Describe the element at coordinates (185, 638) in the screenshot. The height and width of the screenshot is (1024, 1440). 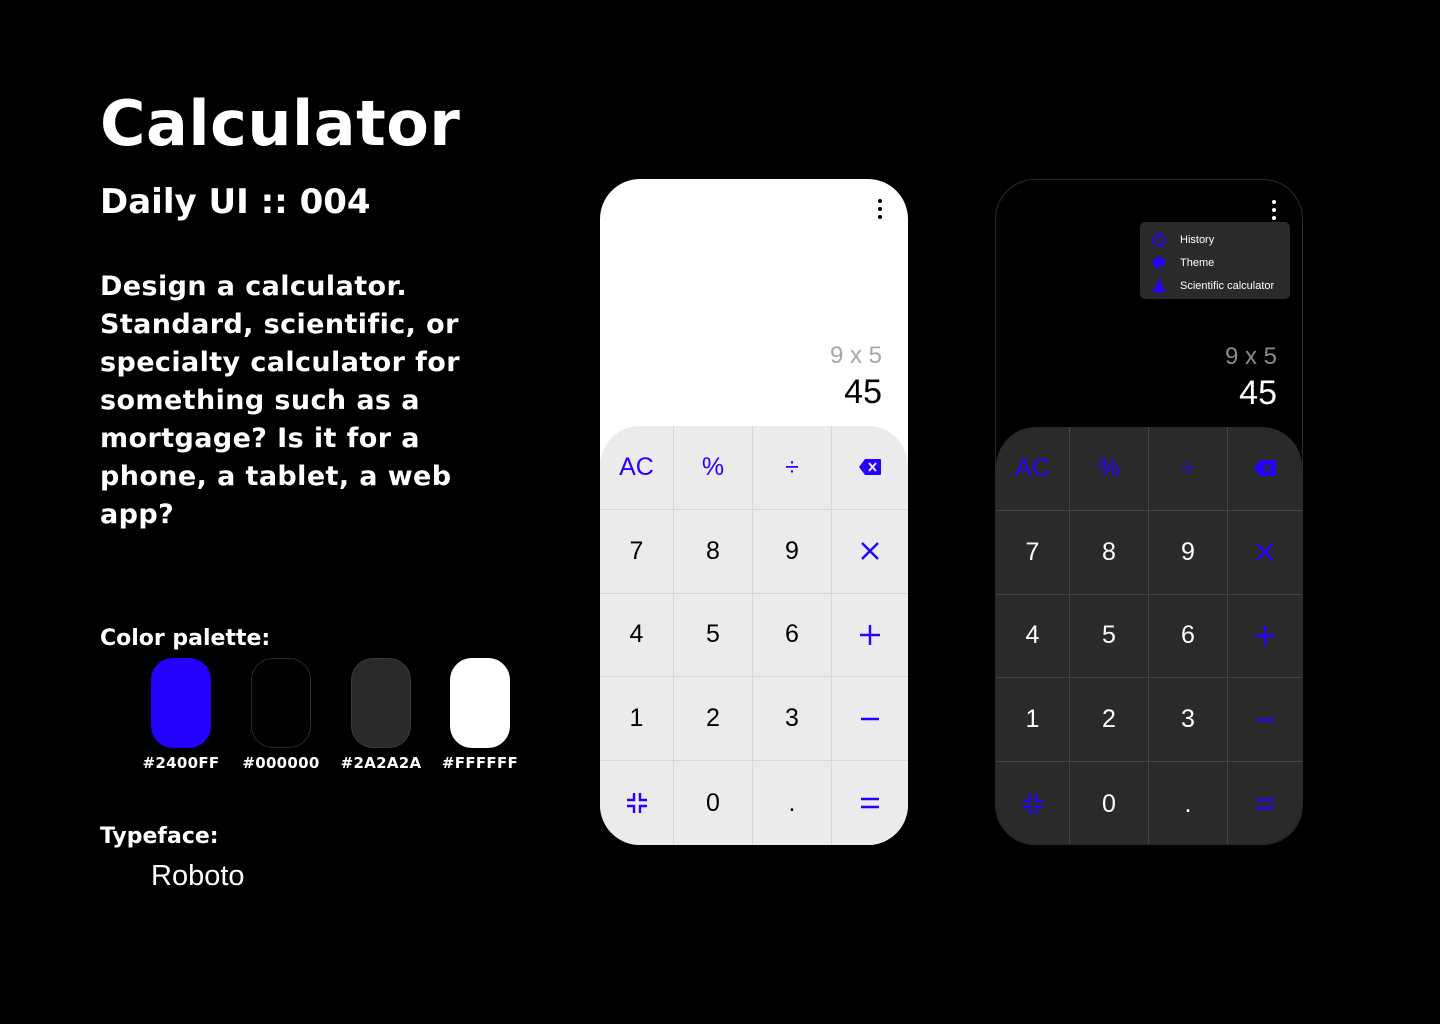
I see `palette-label: Color palette:` at that location.